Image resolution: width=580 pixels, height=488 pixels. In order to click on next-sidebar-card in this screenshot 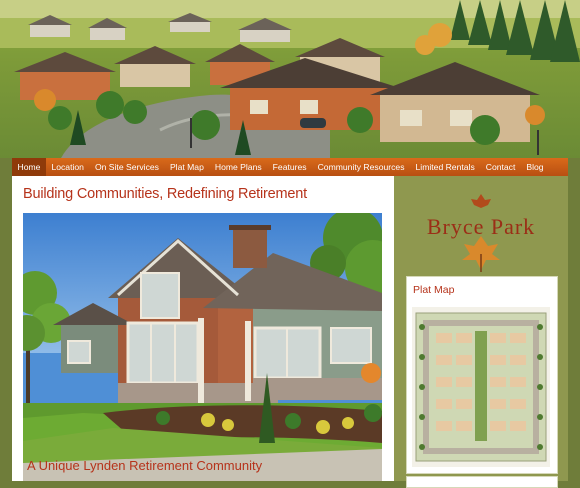, I will do `click(482, 482)`.